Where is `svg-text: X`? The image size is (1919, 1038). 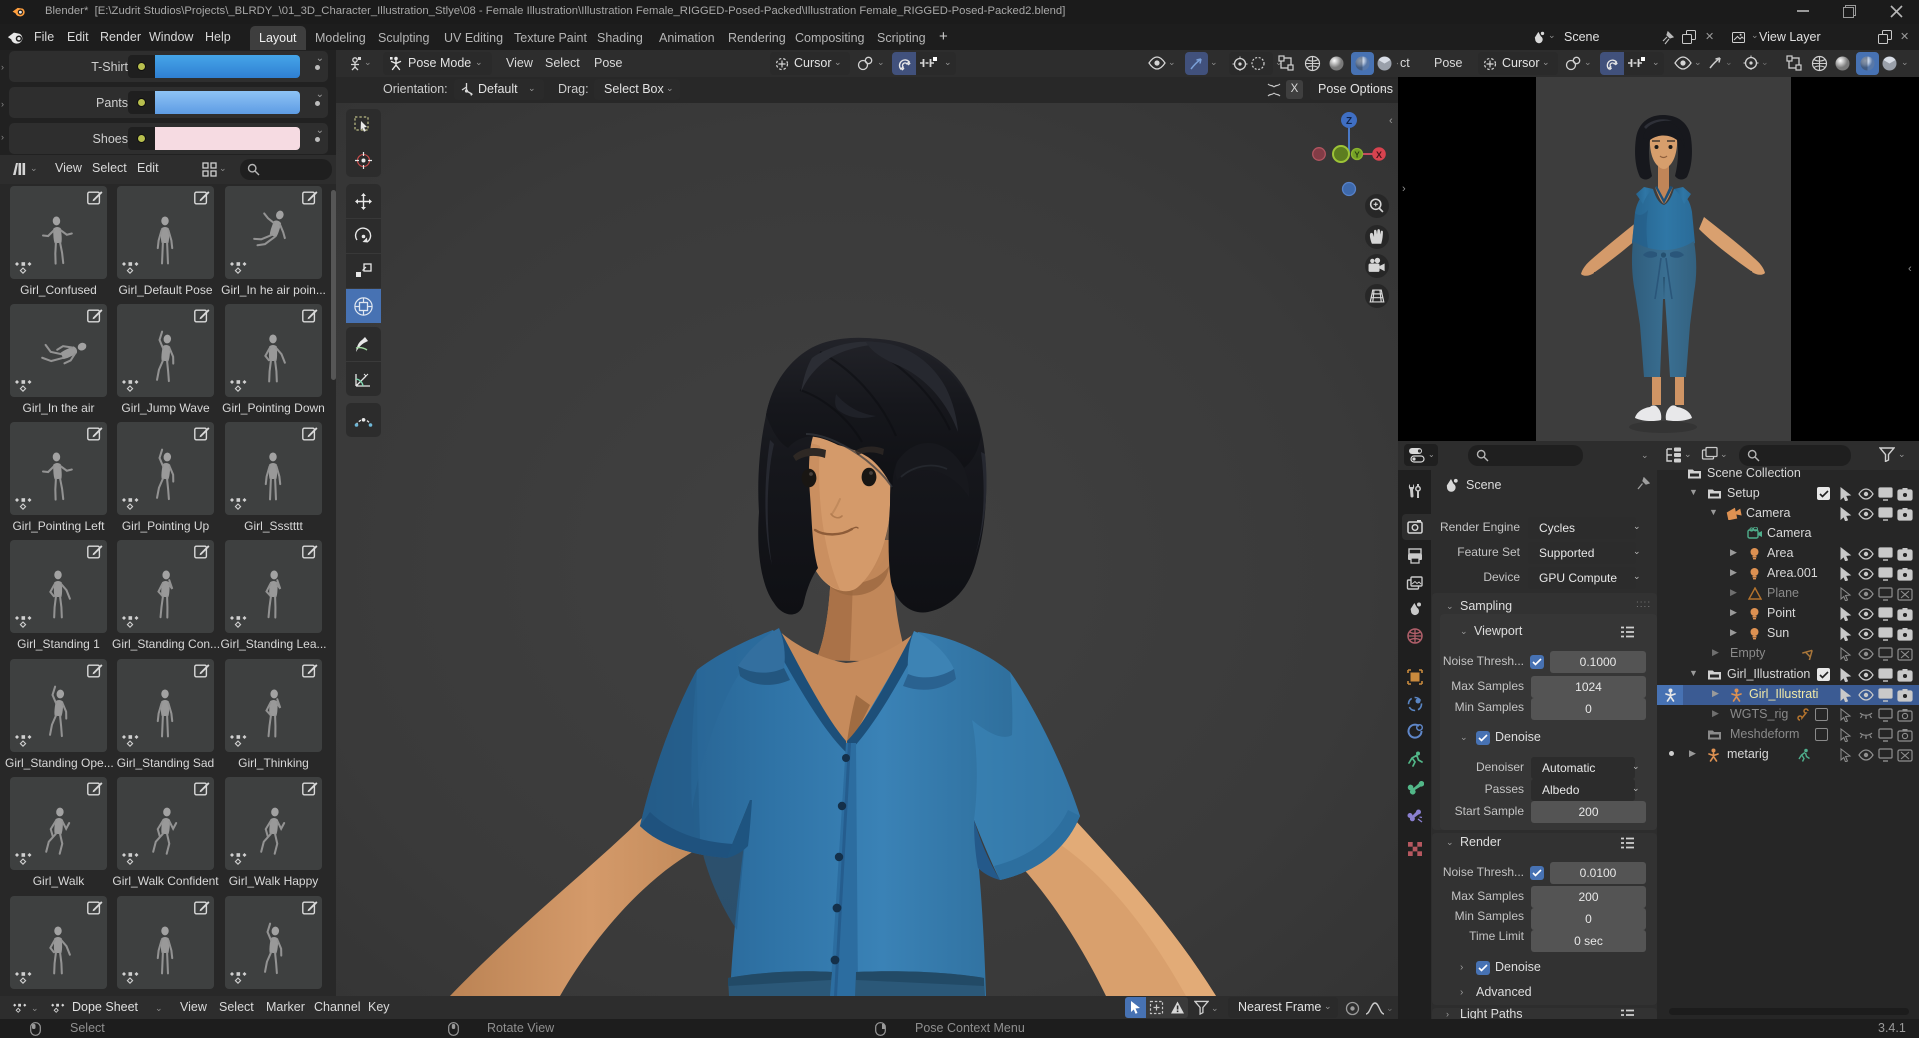
svg-text: X is located at coordinates (1379, 155).